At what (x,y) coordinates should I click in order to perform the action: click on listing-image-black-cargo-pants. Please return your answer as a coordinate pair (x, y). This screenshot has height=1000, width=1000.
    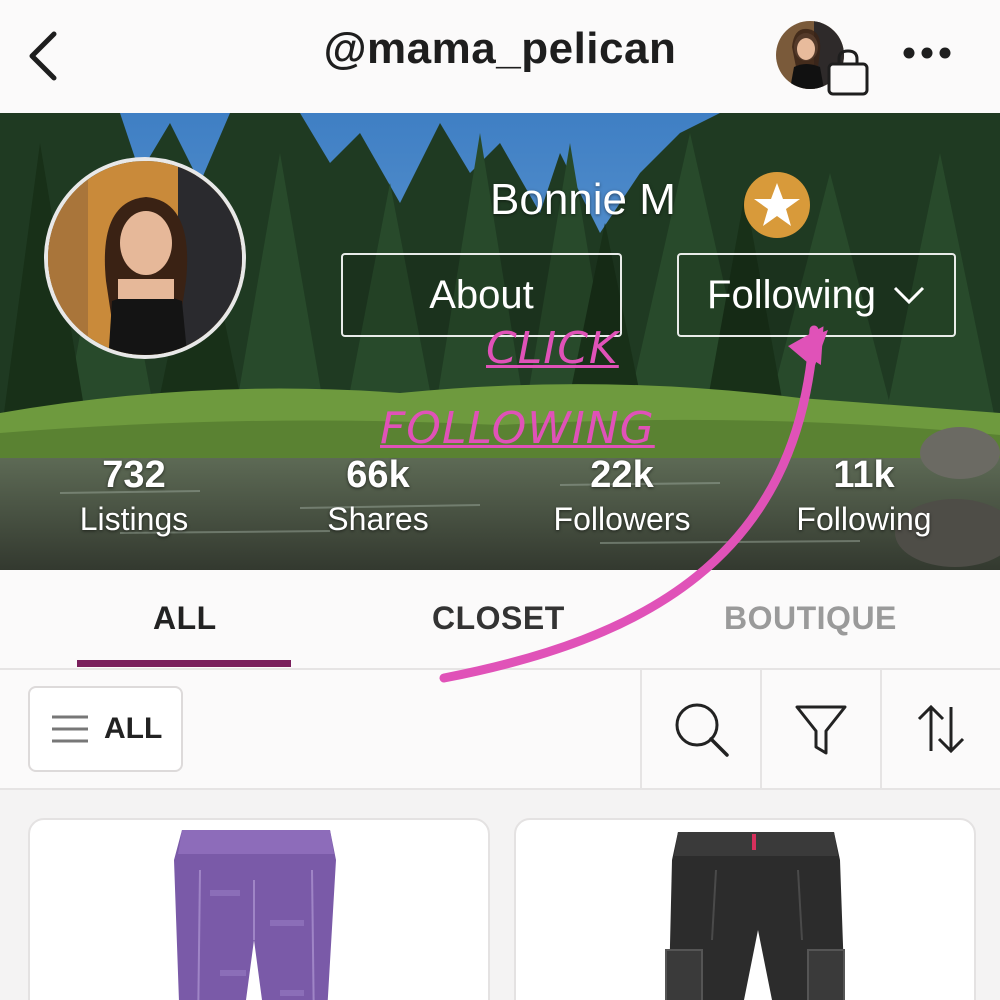
    Looking at the image, I should click on (755, 916).